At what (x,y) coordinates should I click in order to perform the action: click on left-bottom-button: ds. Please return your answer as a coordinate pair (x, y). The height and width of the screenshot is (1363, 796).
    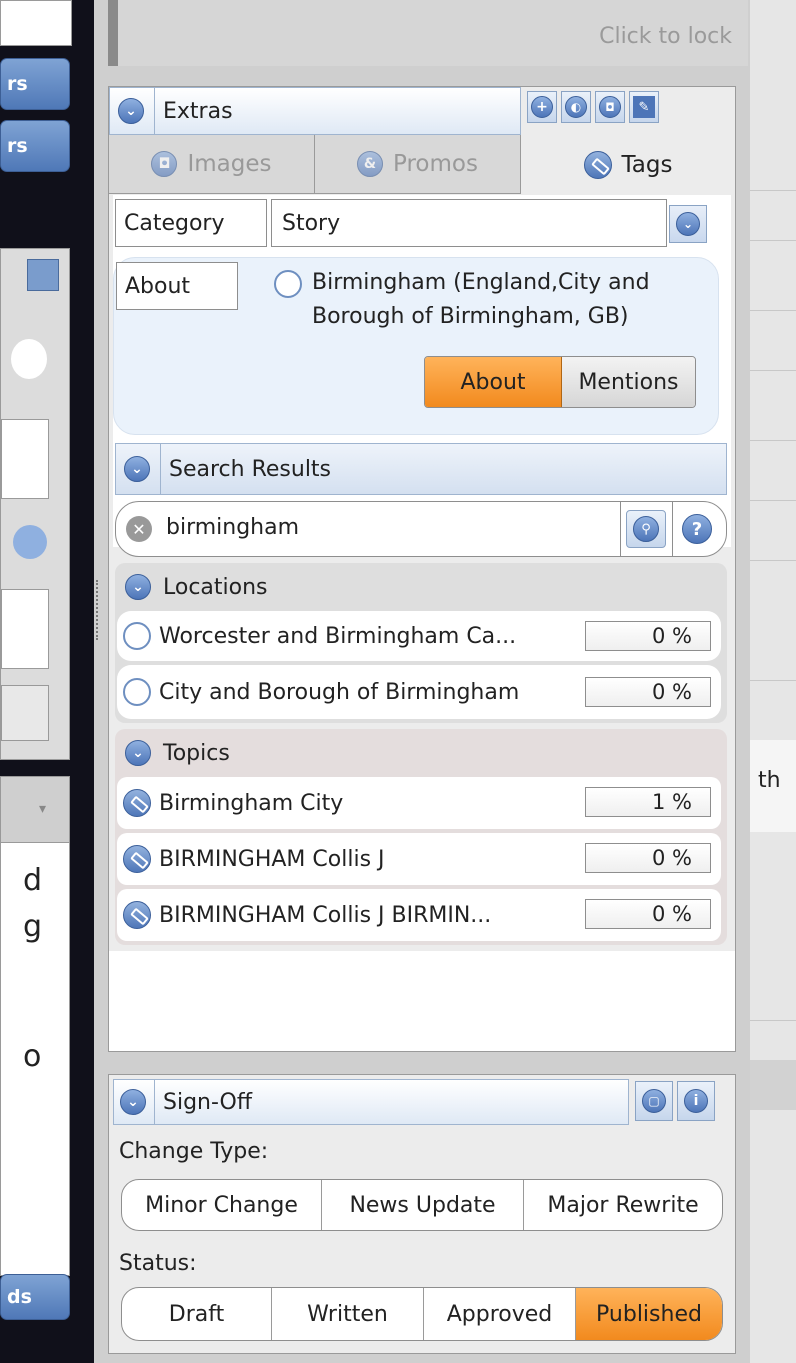
    Looking at the image, I should click on (35, 1297).